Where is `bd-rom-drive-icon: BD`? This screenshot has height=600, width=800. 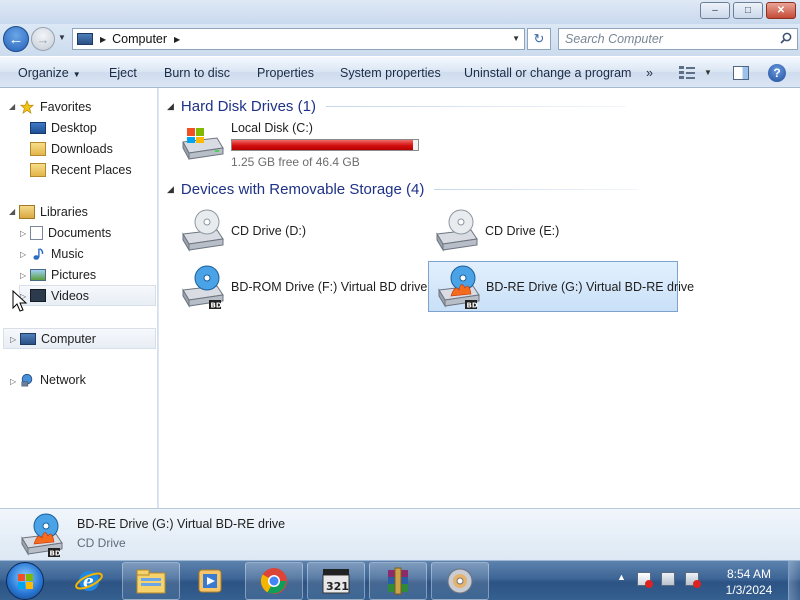
bd-rom-drive-icon: BD is located at coordinates (203, 287).